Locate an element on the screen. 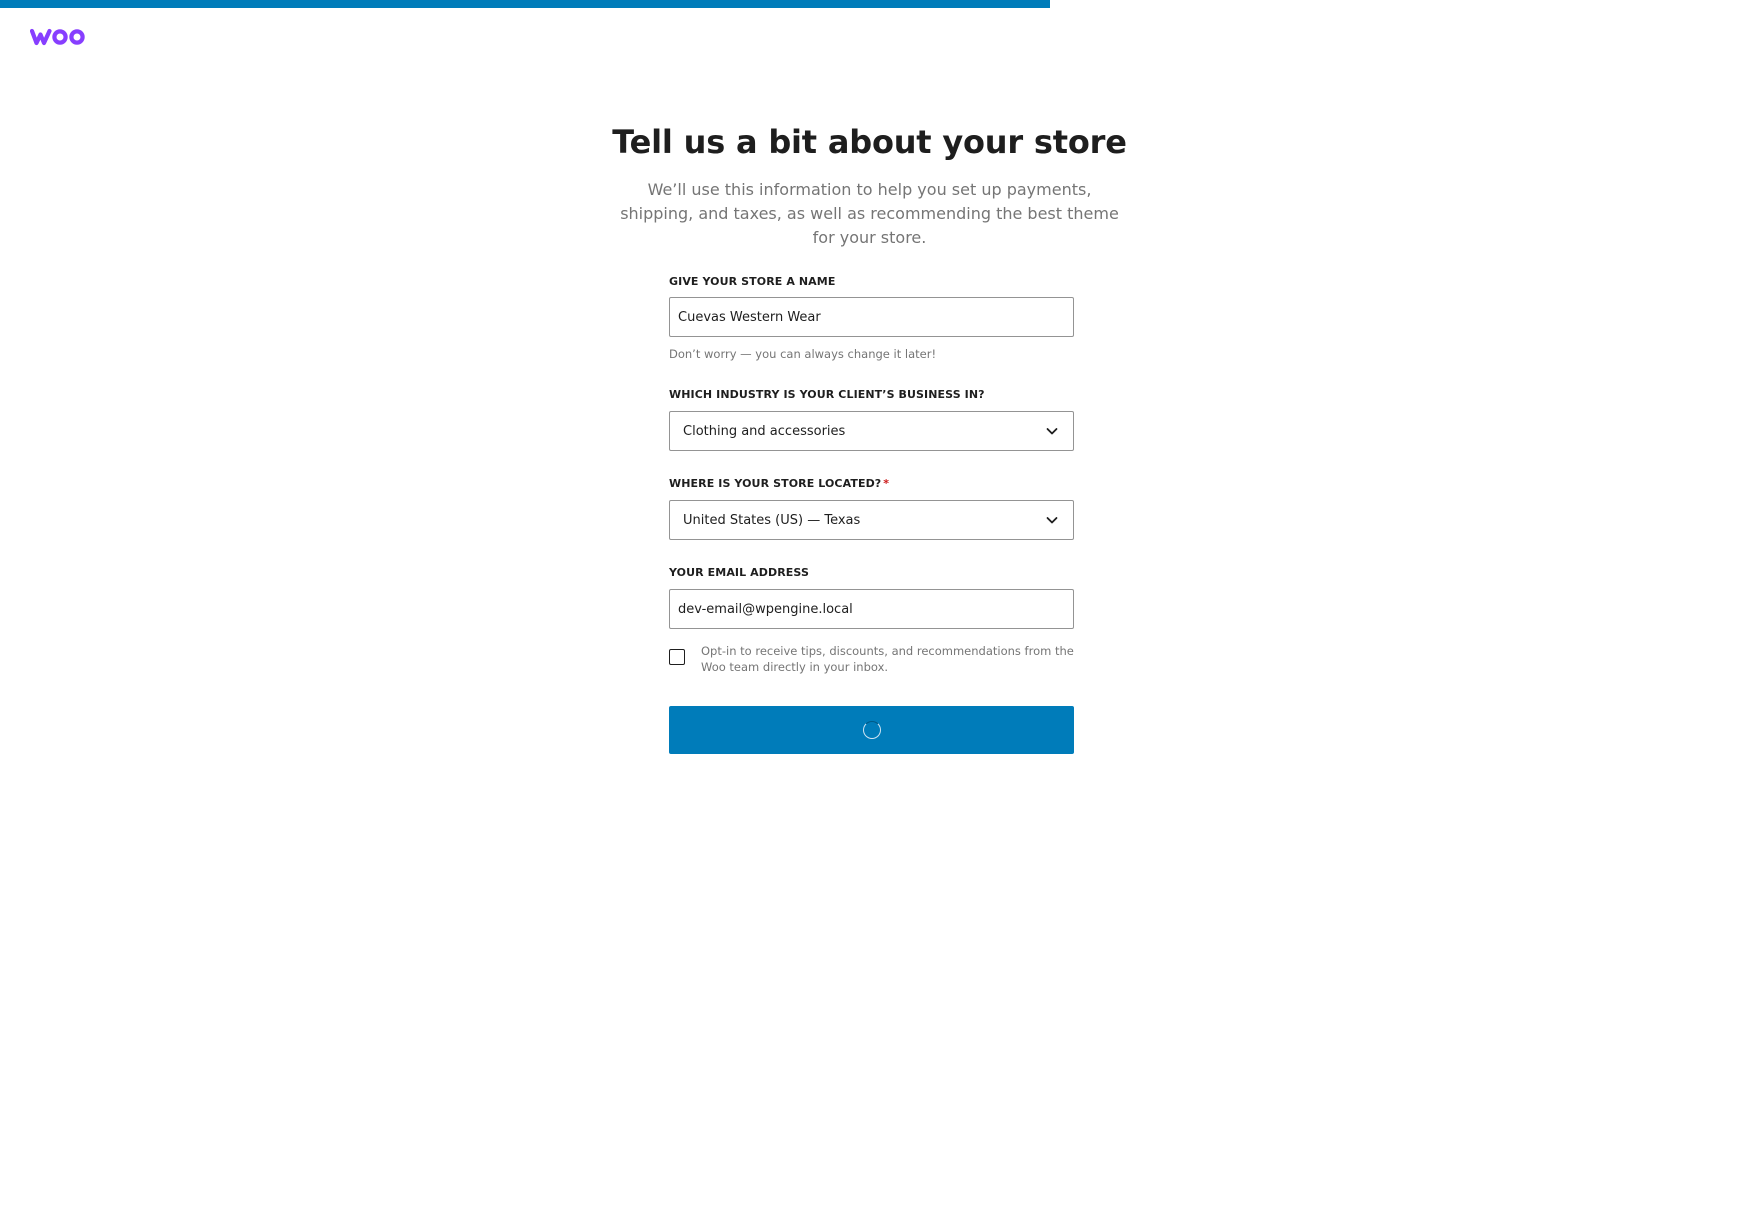 This screenshot has height=1225, width=1739. page-title: Tell us a bit about your store is located at coordinates (869, 142).